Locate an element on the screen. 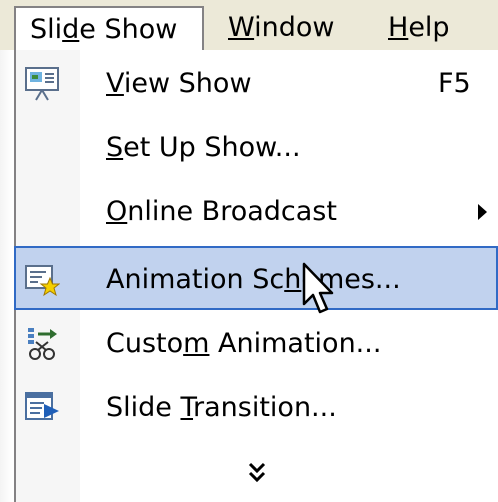  menu-item-label: Online Broadcast is located at coordinates (221, 211).